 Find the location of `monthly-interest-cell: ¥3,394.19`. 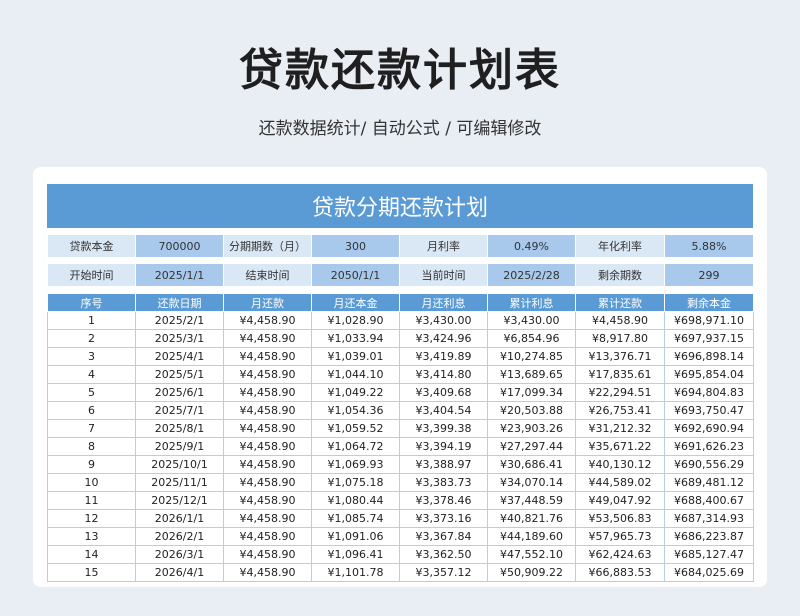

monthly-interest-cell: ¥3,394.19 is located at coordinates (443, 446).